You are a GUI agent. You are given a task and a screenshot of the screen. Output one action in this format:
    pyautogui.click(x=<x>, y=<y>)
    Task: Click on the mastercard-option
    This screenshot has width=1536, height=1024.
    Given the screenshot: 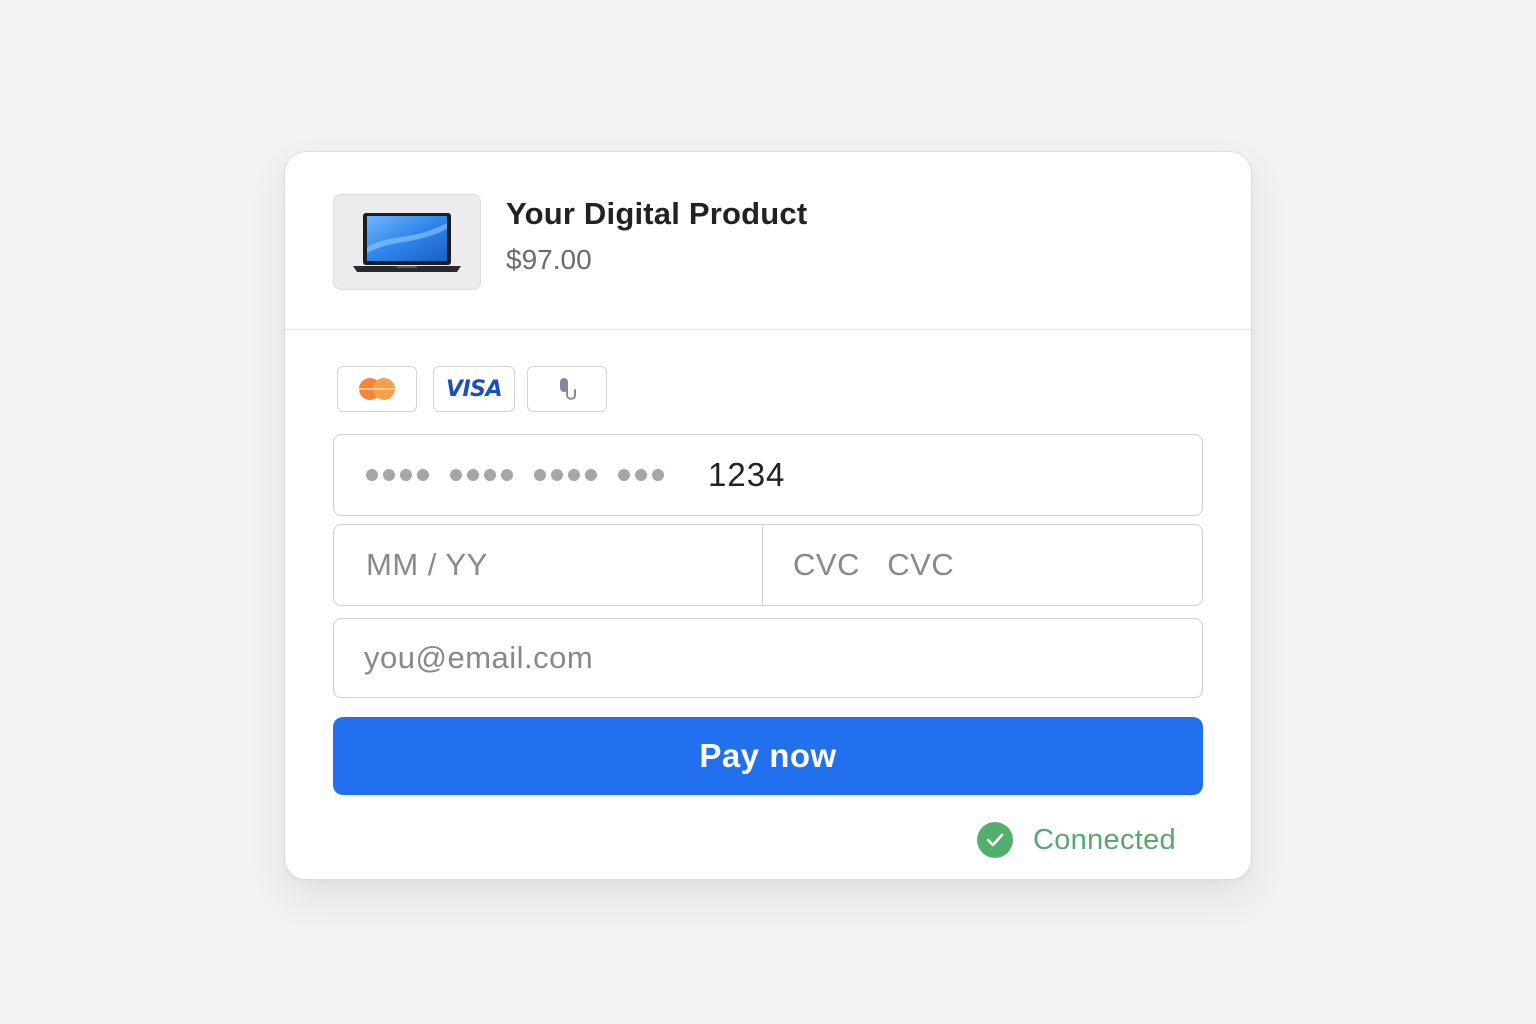 What is the action you would take?
    pyautogui.click(x=377, y=389)
    